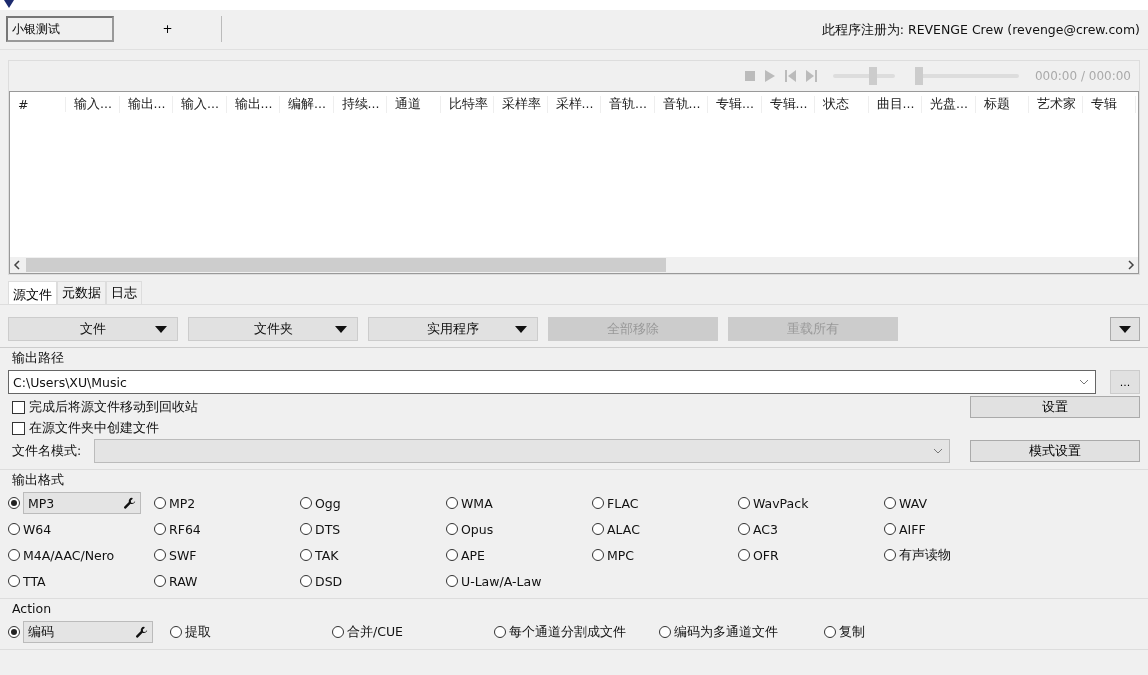 This screenshot has height=675, width=1148. What do you see at coordinates (183, 581) in the screenshot?
I see `radio-label: RAW` at bounding box center [183, 581].